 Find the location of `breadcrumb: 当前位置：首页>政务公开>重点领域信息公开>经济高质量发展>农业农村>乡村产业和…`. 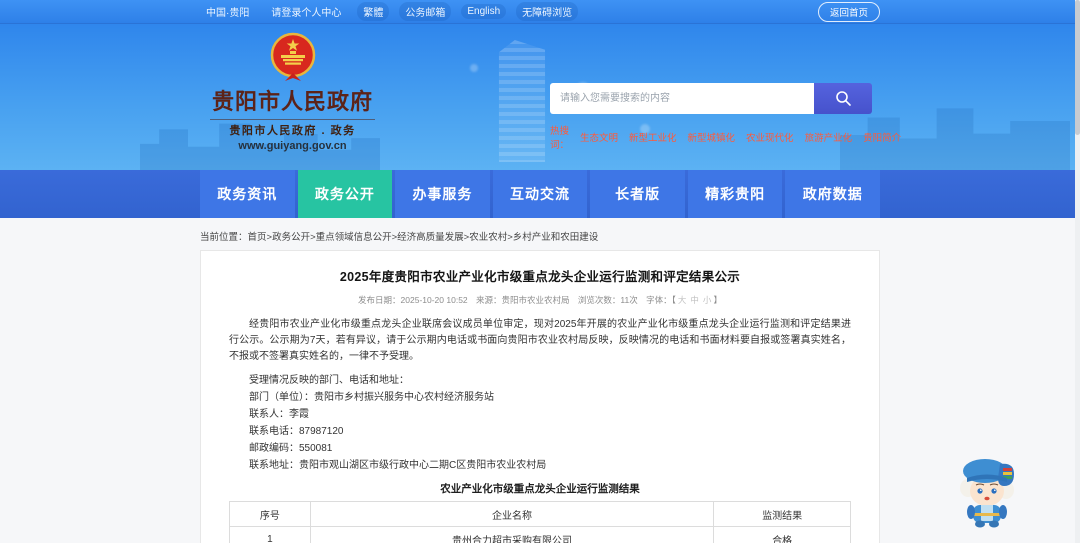

breadcrumb: 当前位置：首页>政务公开>重点领域信息公开>经济高质量发展>农业农村>乡村产业和… is located at coordinates (540, 238).